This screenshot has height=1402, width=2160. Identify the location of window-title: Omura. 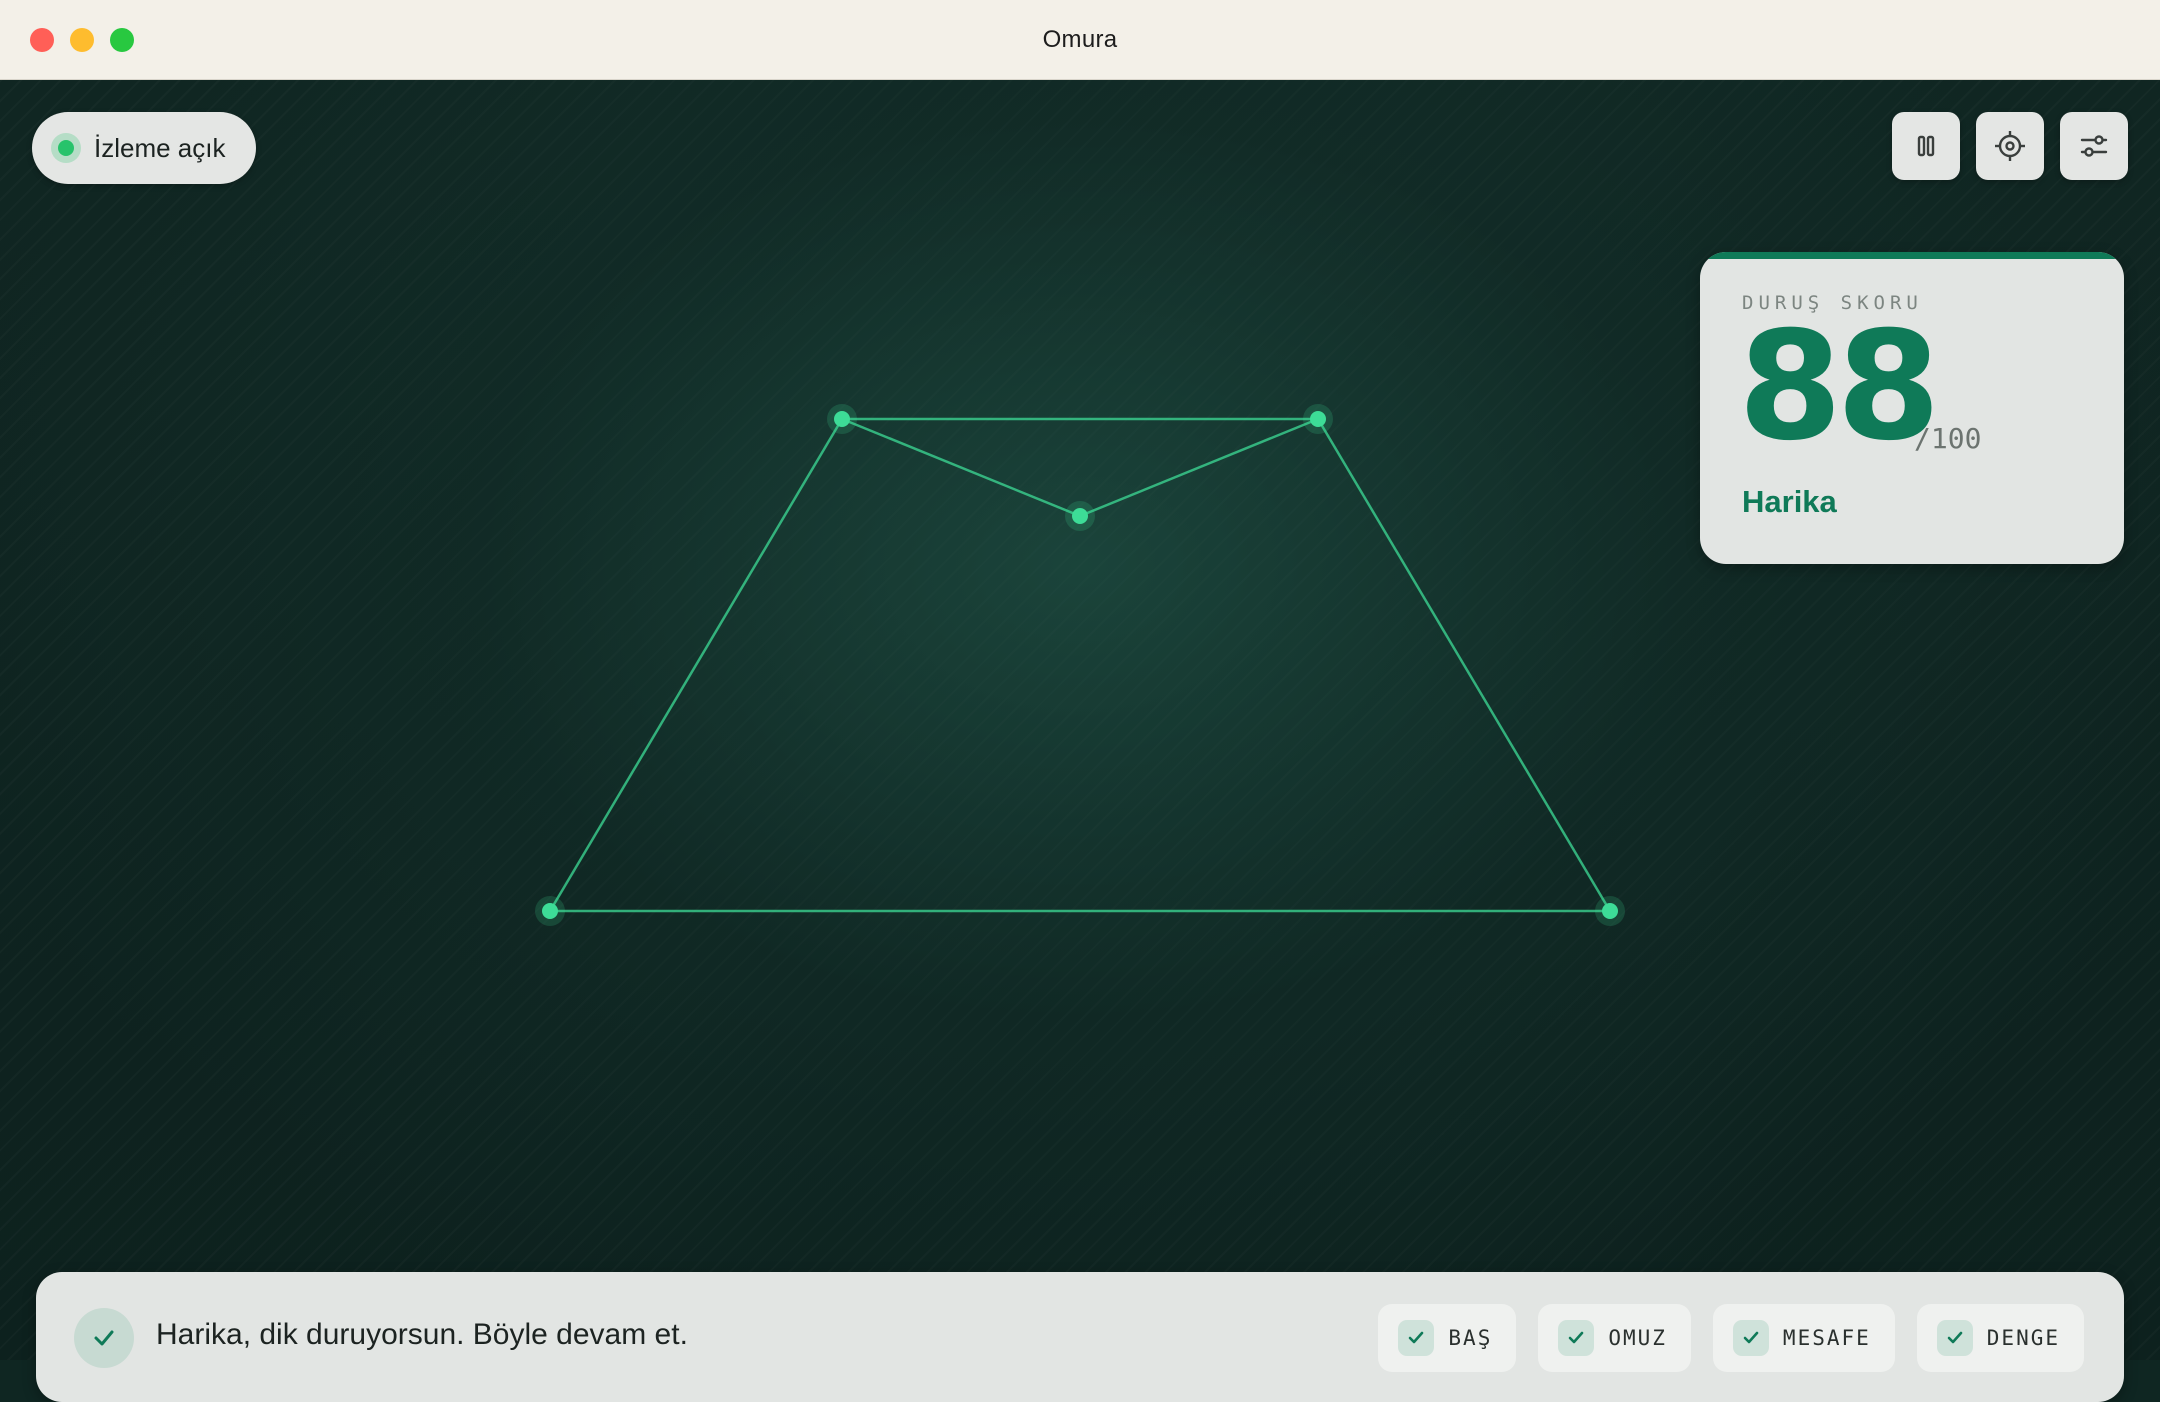
(1080, 39).